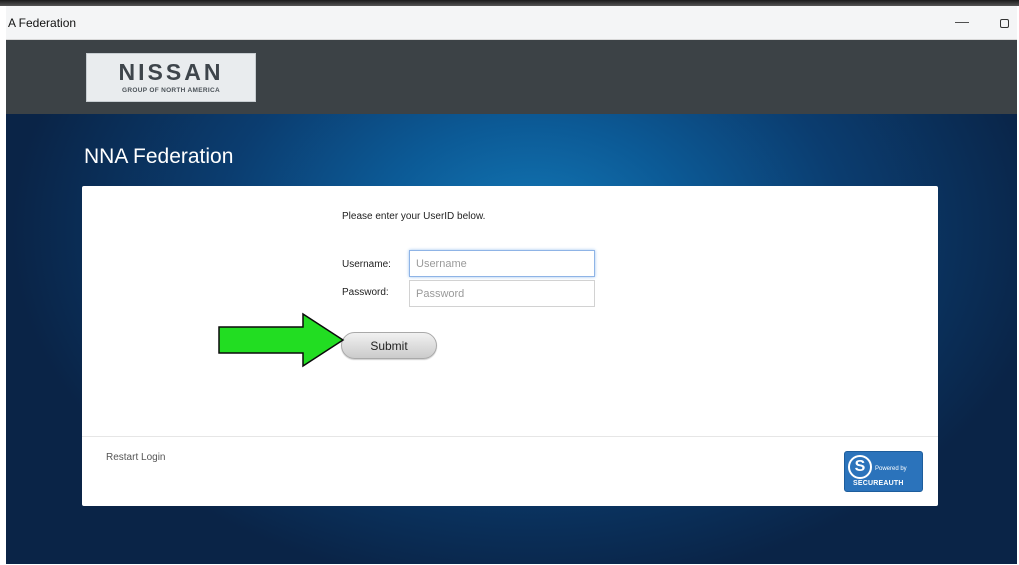  Describe the element at coordinates (502, 263) in the screenshot. I see `username-input` at that location.